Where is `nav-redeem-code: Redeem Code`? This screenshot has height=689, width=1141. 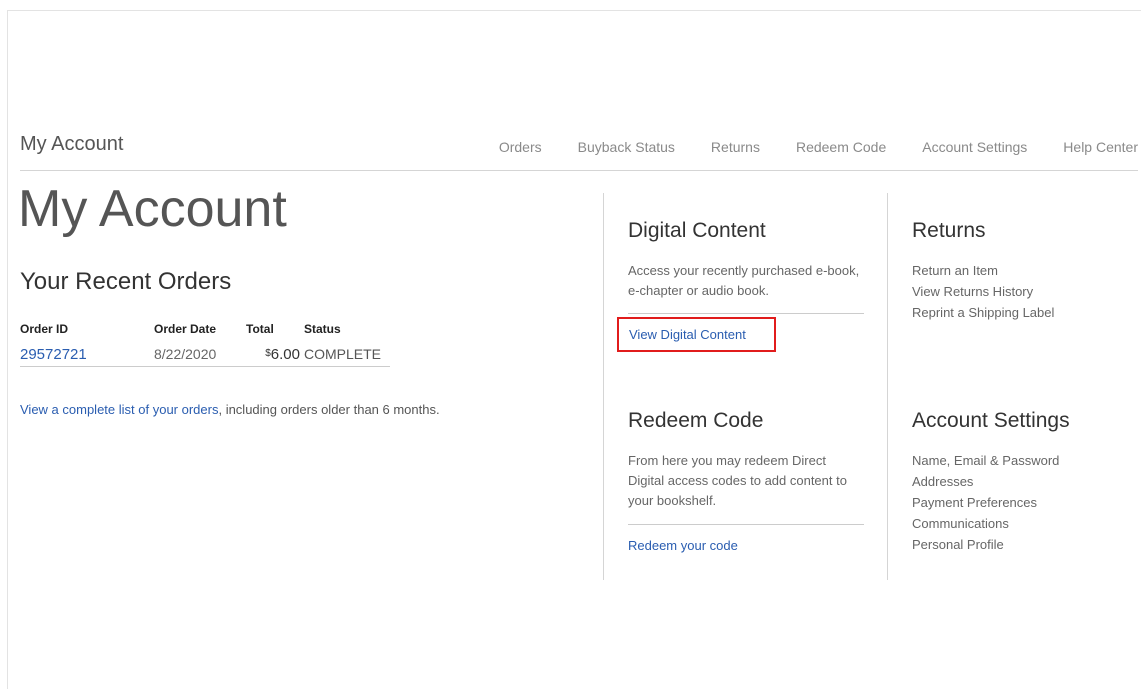
nav-redeem-code: Redeem Code is located at coordinates (841, 147).